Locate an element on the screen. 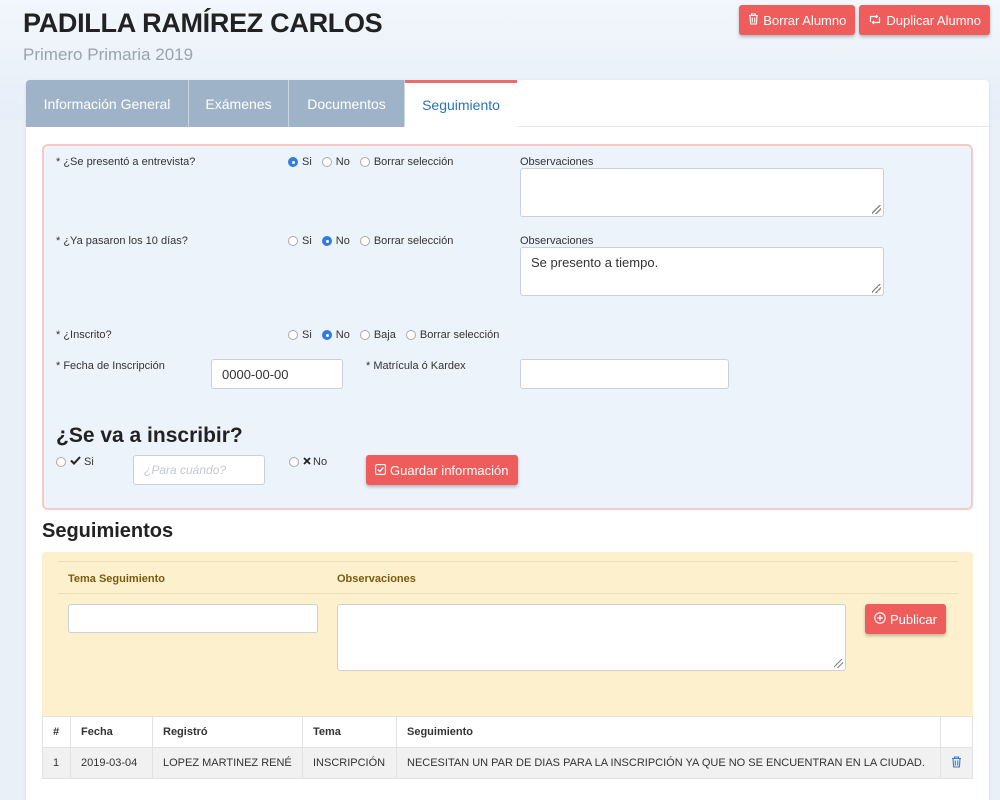 The height and width of the screenshot is (800, 1000). ten-days-option-no-label: No is located at coordinates (342, 241).